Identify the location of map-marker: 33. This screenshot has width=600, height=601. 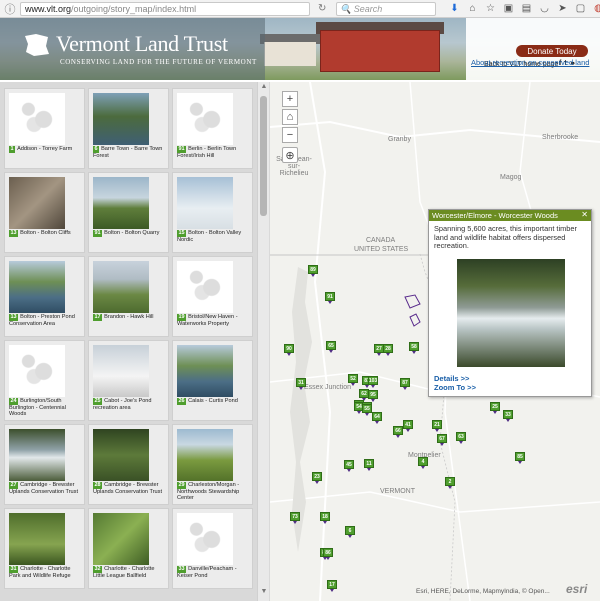
(508, 416).